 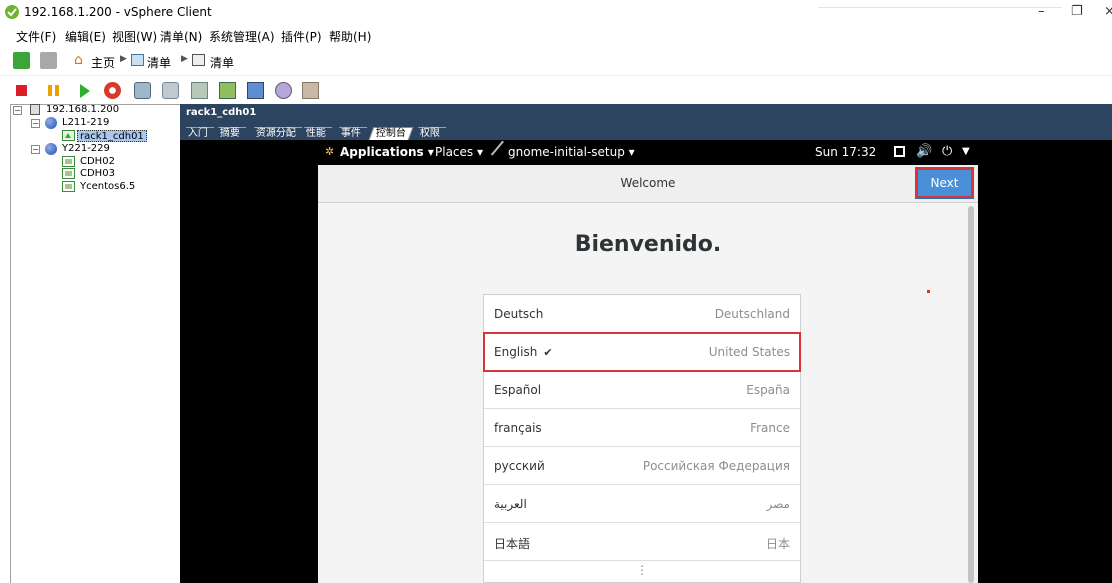 I want to click on clock: Sun 17:32, so click(x=845, y=152).